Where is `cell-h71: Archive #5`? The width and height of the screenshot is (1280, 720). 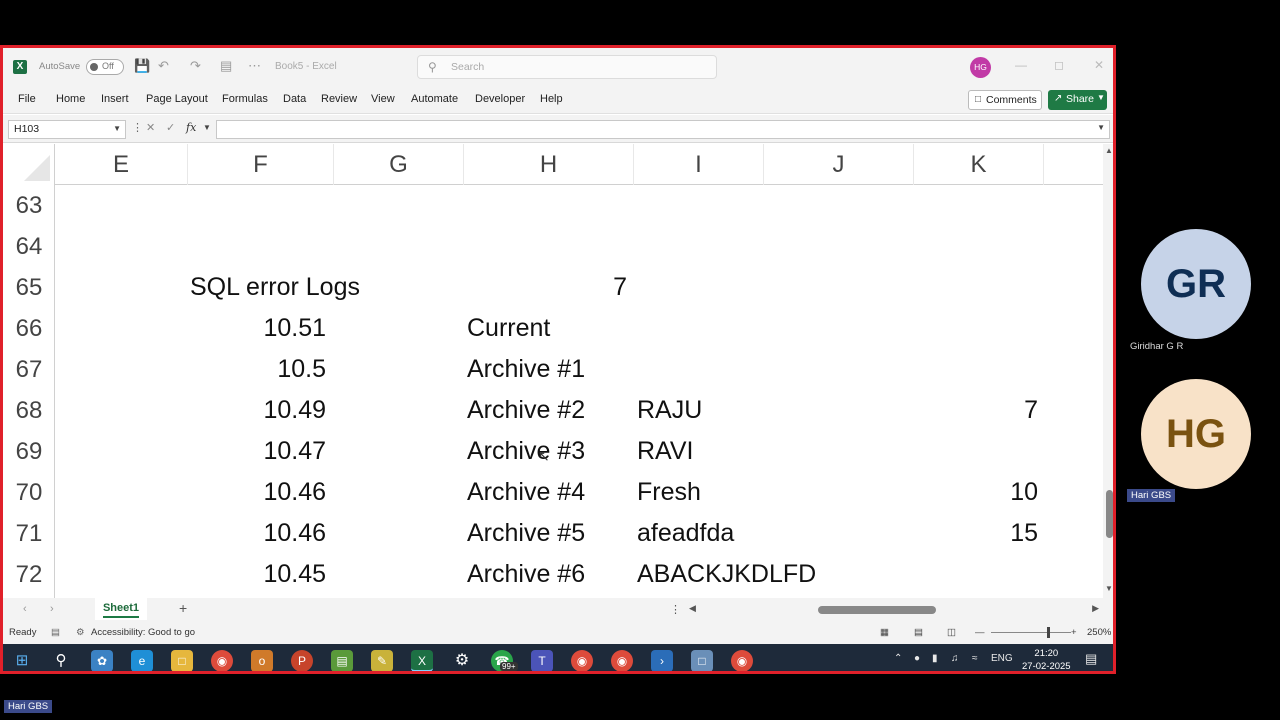 cell-h71: Archive #5 is located at coordinates (526, 533).